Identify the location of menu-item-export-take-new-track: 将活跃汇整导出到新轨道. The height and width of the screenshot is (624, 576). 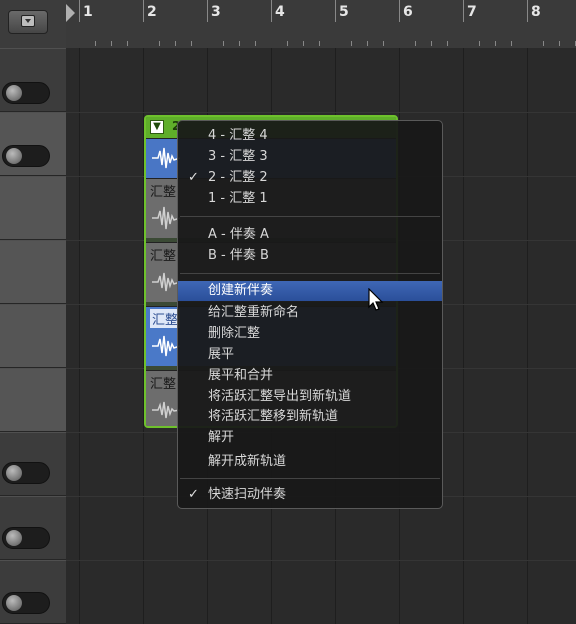
(310, 397).